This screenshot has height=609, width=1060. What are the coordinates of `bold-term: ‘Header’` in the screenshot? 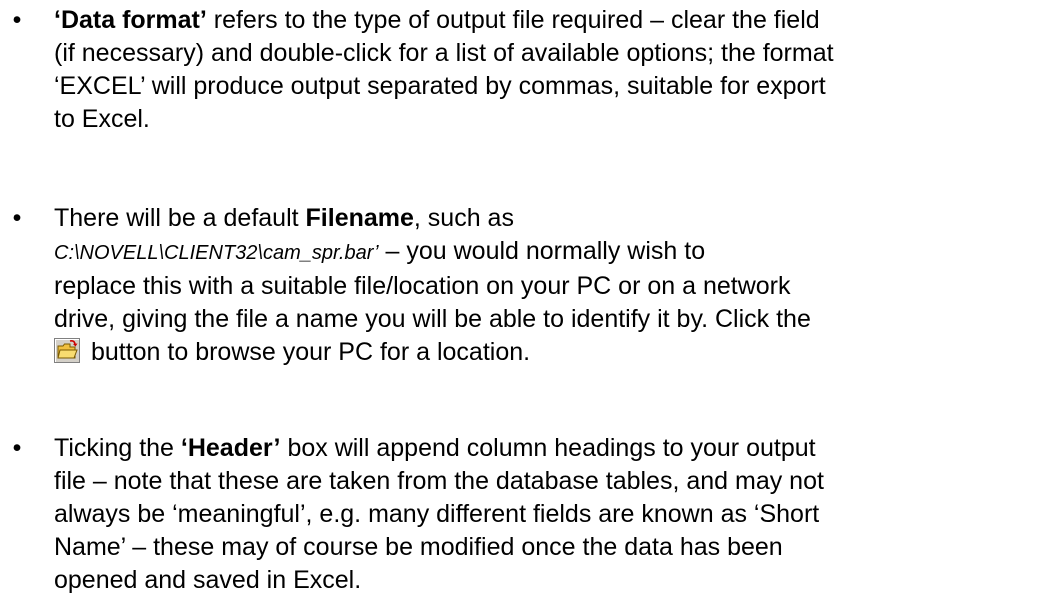 It's located at (230, 448).